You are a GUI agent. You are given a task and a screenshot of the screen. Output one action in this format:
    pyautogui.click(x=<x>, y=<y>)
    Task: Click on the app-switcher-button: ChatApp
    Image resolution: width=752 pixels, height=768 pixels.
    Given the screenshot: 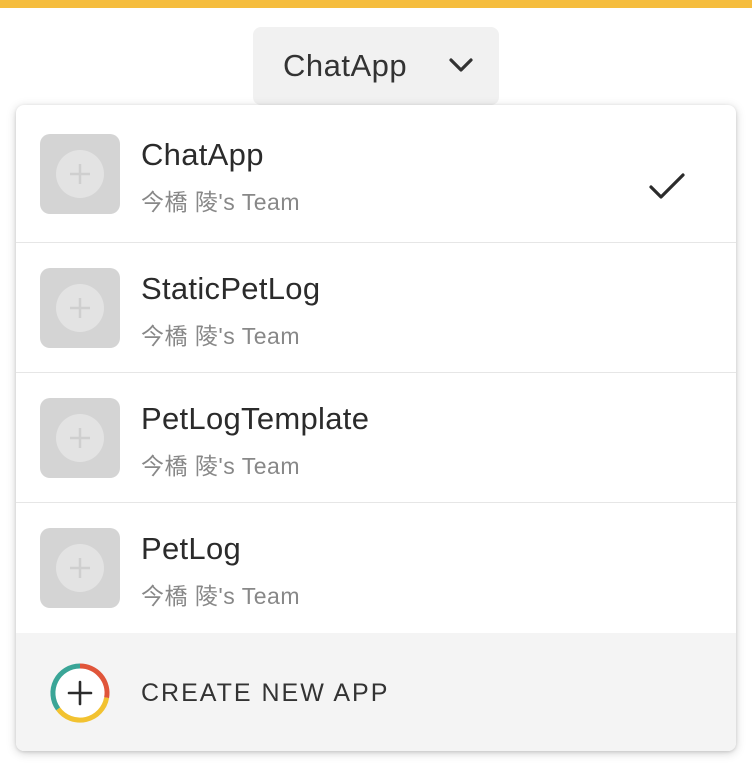 What is the action you would take?
    pyautogui.click(x=376, y=66)
    